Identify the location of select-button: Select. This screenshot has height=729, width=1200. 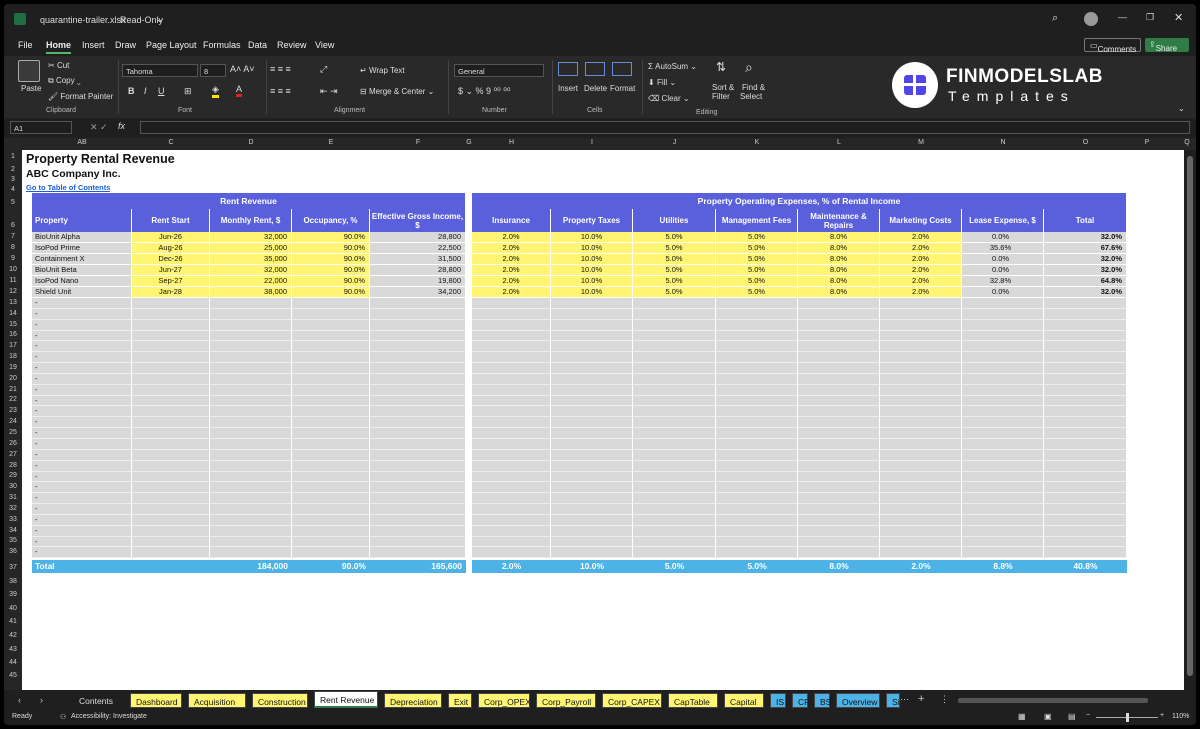
(751, 96).